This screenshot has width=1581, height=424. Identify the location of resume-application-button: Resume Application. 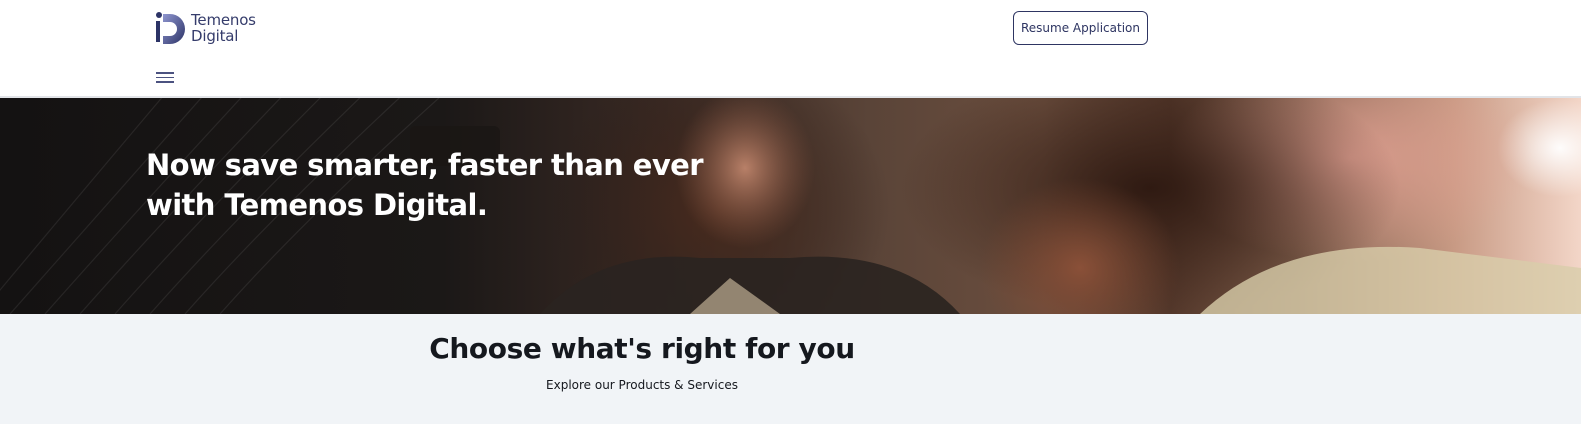
(1080, 28).